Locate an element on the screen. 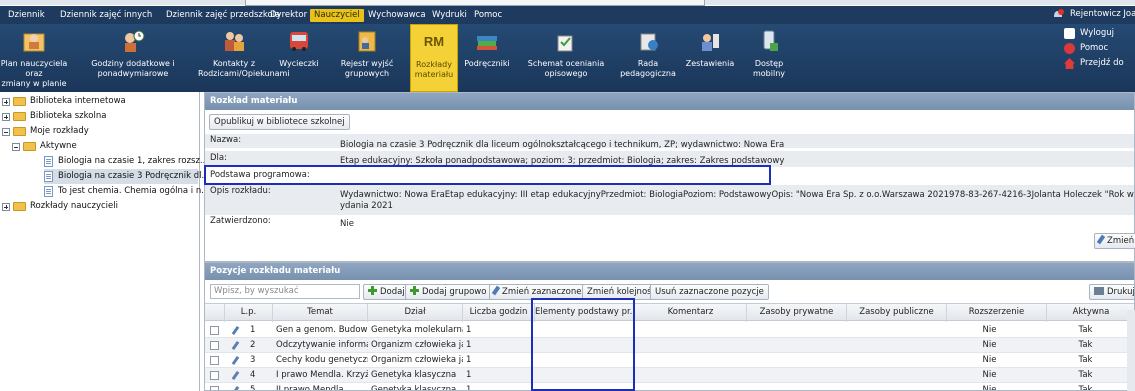 This screenshot has height=391, width=1135. toolbar-rada-button: Rada pedagogiczna is located at coordinates (648, 58).